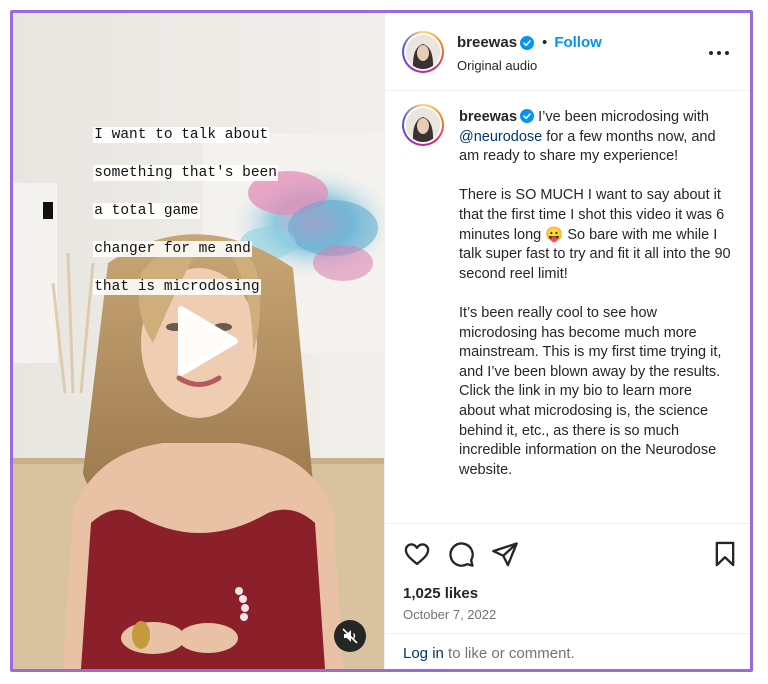 This screenshot has width=768, height=684. I want to click on login-prompt-text: to like or comment., so click(509, 653).